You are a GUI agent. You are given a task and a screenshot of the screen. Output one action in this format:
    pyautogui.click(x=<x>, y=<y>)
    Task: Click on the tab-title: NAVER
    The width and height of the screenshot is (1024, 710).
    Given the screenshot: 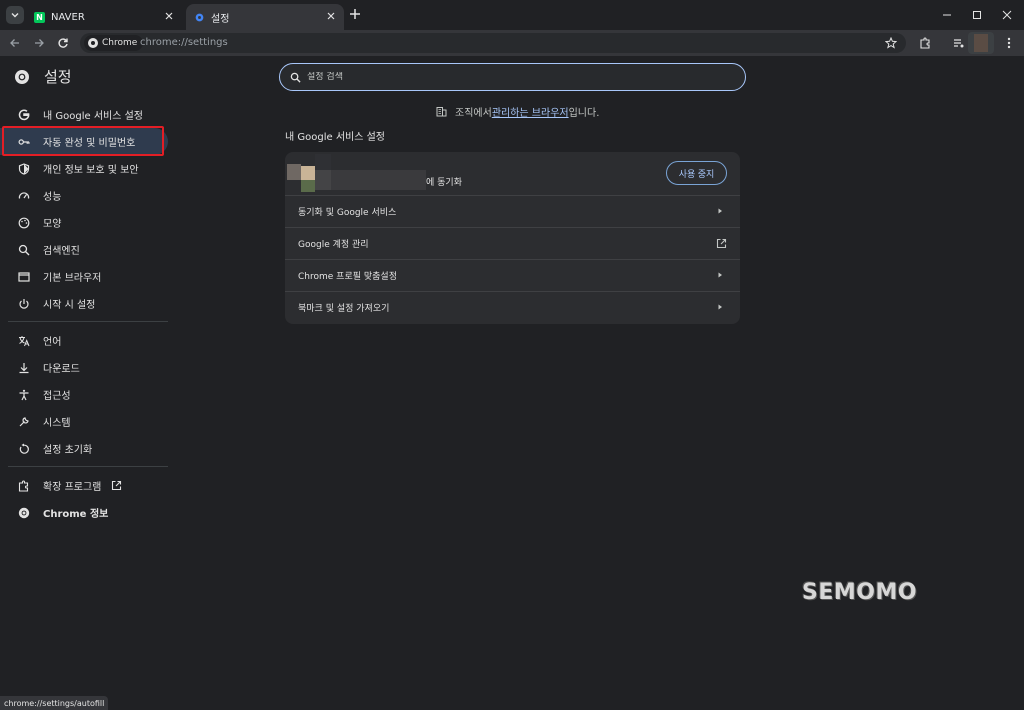 What is the action you would take?
    pyautogui.click(x=68, y=17)
    